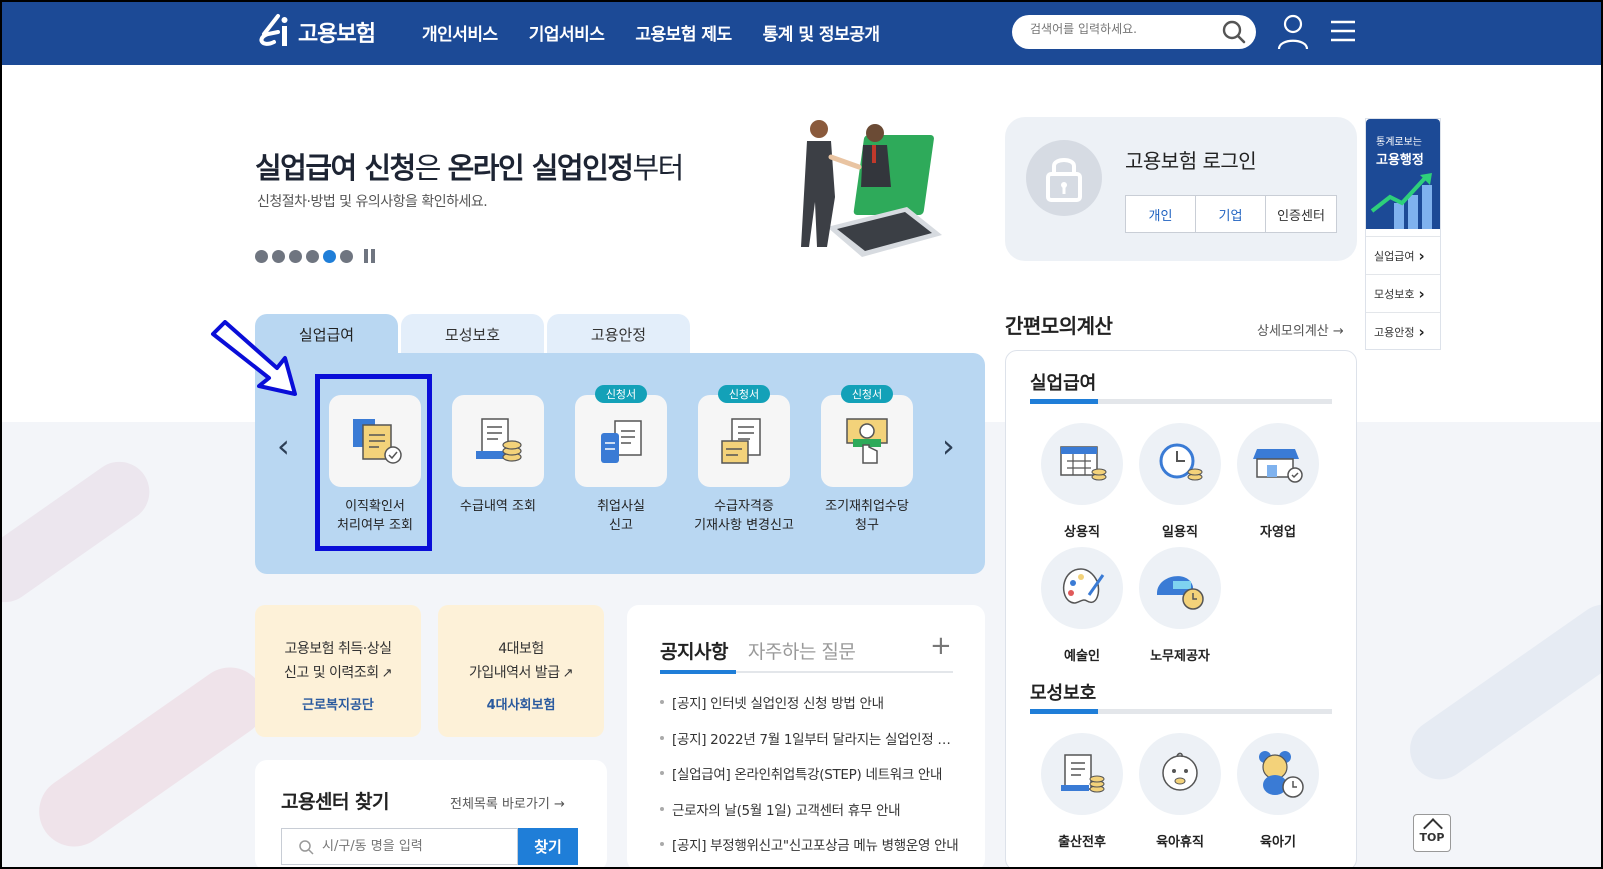  Describe the element at coordinates (810, 710) in the screenshot. I see `notice-item: [공지] 인터넷 실업인정 신청 방법 안내` at that location.